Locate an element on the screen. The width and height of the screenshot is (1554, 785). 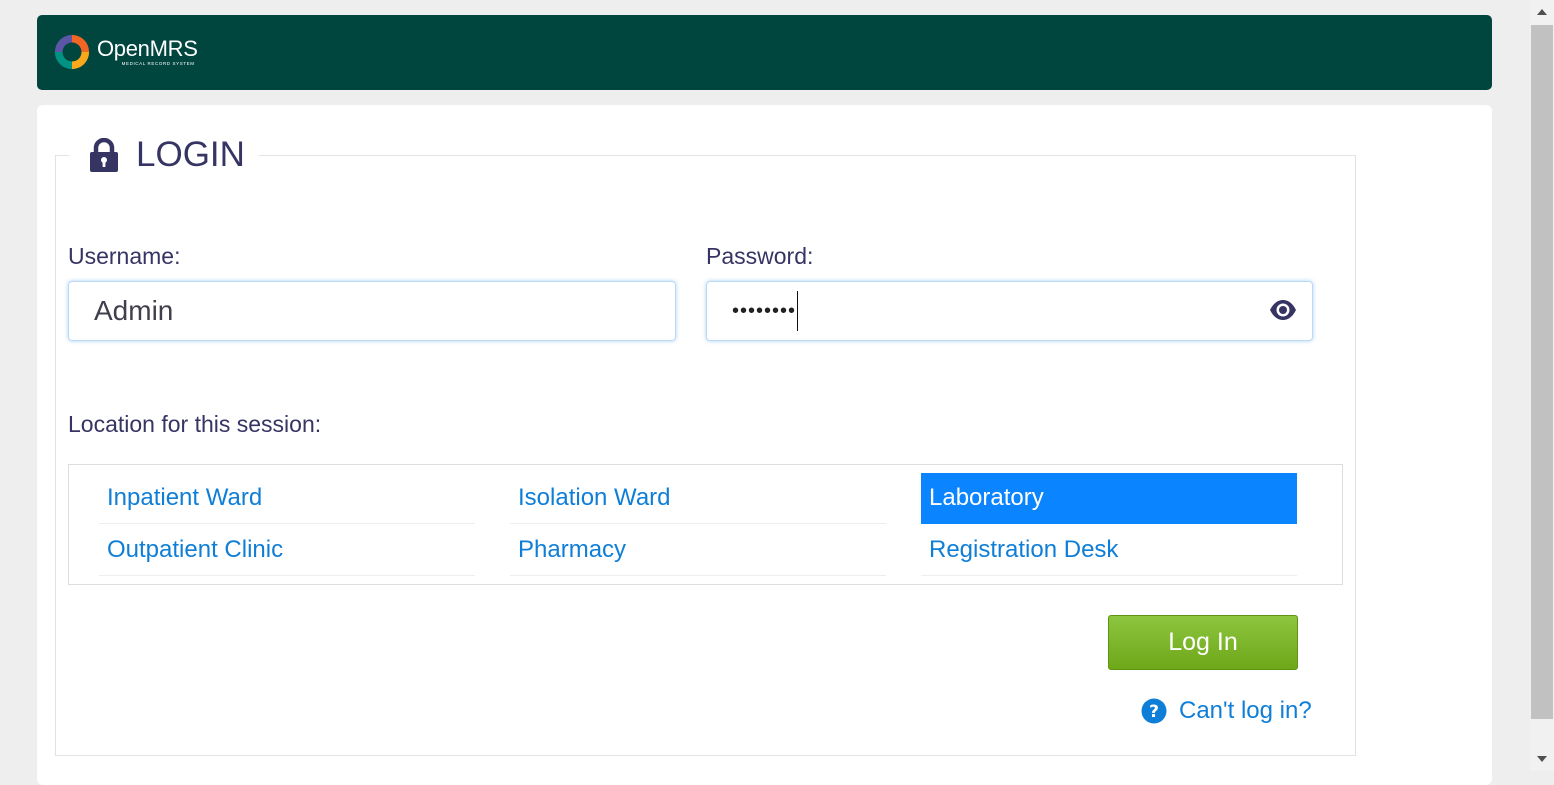
login-legend: LOGIN is located at coordinates (164, 155).